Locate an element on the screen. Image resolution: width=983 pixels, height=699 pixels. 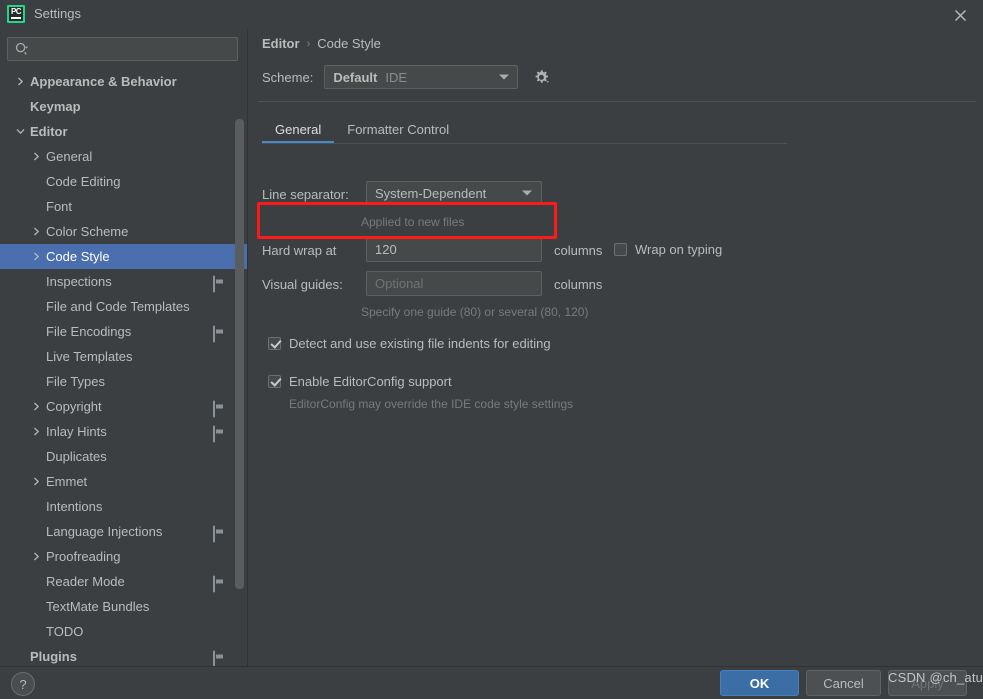
sidebar-item-label: General is located at coordinates (69, 156).